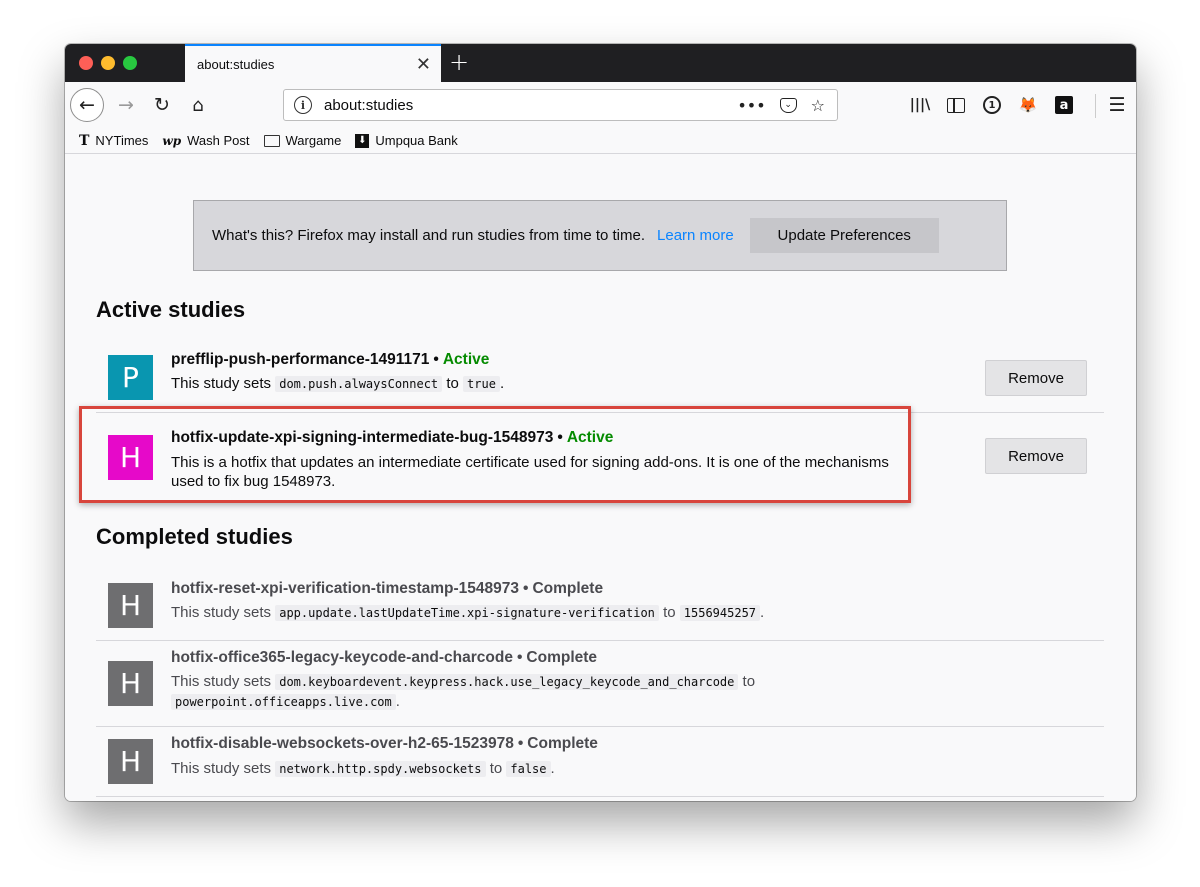 This screenshot has height=887, width=1200. What do you see at coordinates (751, 105) in the screenshot?
I see `page-actions-icon: •••` at bounding box center [751, 105].